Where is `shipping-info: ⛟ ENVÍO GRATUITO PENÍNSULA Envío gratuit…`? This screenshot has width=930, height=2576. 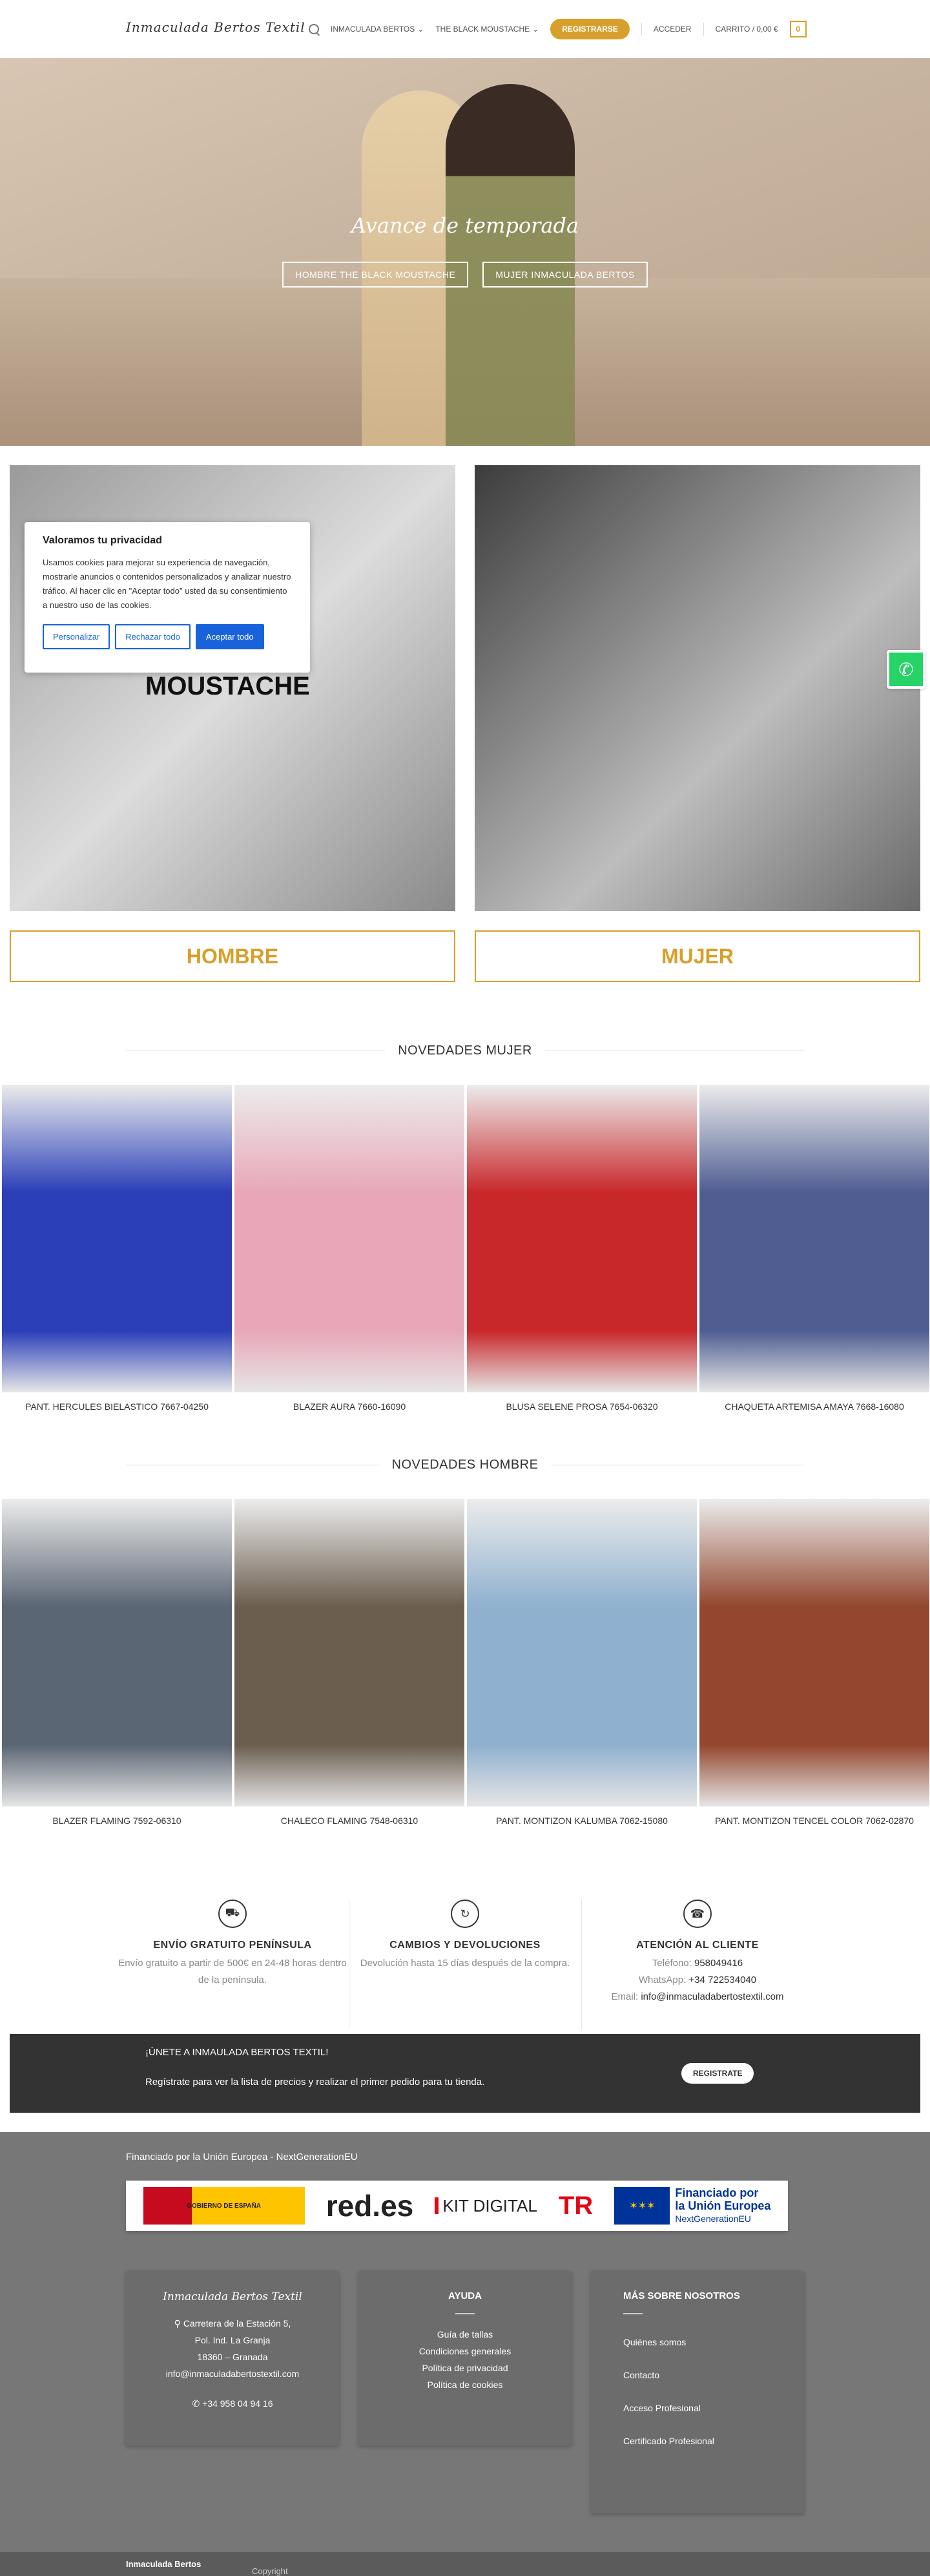
shipping-info: ⛟ ENVÍO GRATUITO PENÍNSULA Envío gratuit… is located at coordinates (232, 1944).